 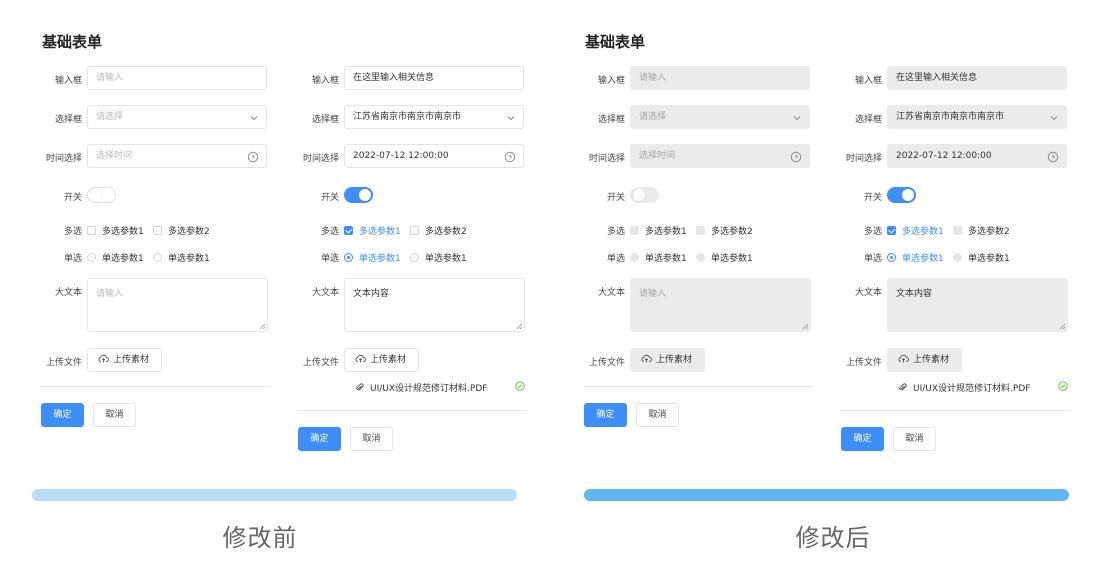 What do you see at coordinates (520, 386) in the screenshot?
I see `check-circle-icon` at bounding box center [520, 386].